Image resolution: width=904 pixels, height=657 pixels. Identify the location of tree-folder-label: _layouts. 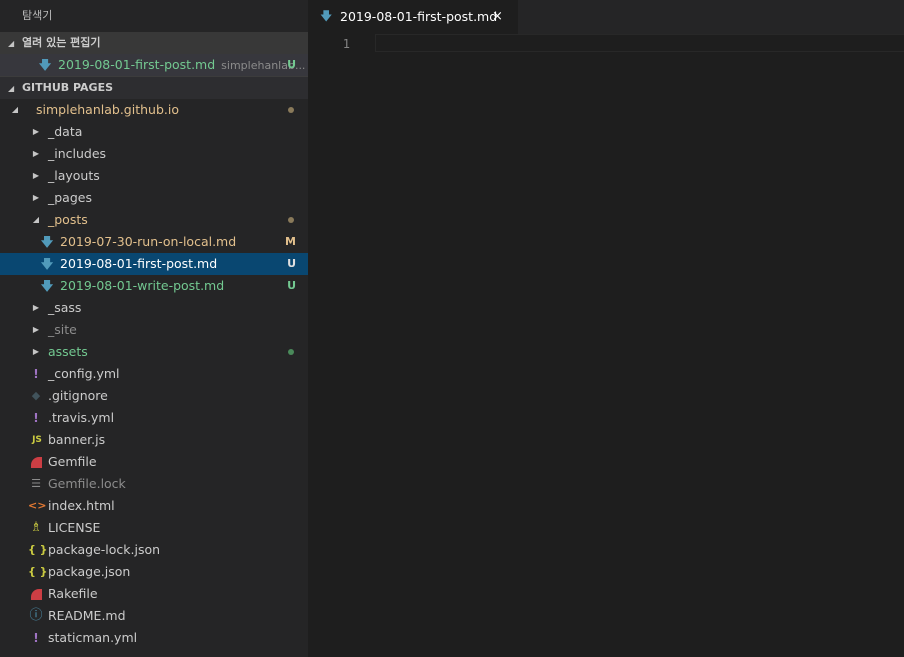
(74, 175).